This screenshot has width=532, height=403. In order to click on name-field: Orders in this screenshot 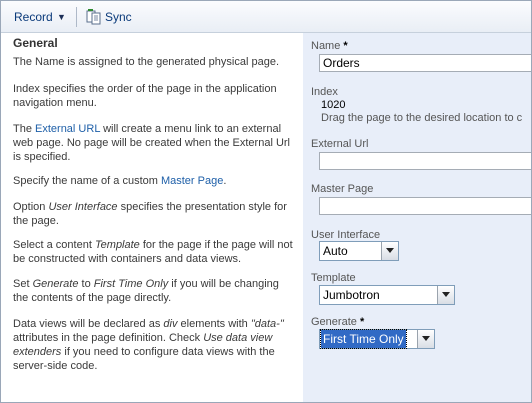, I will do `click(425, 63)`.